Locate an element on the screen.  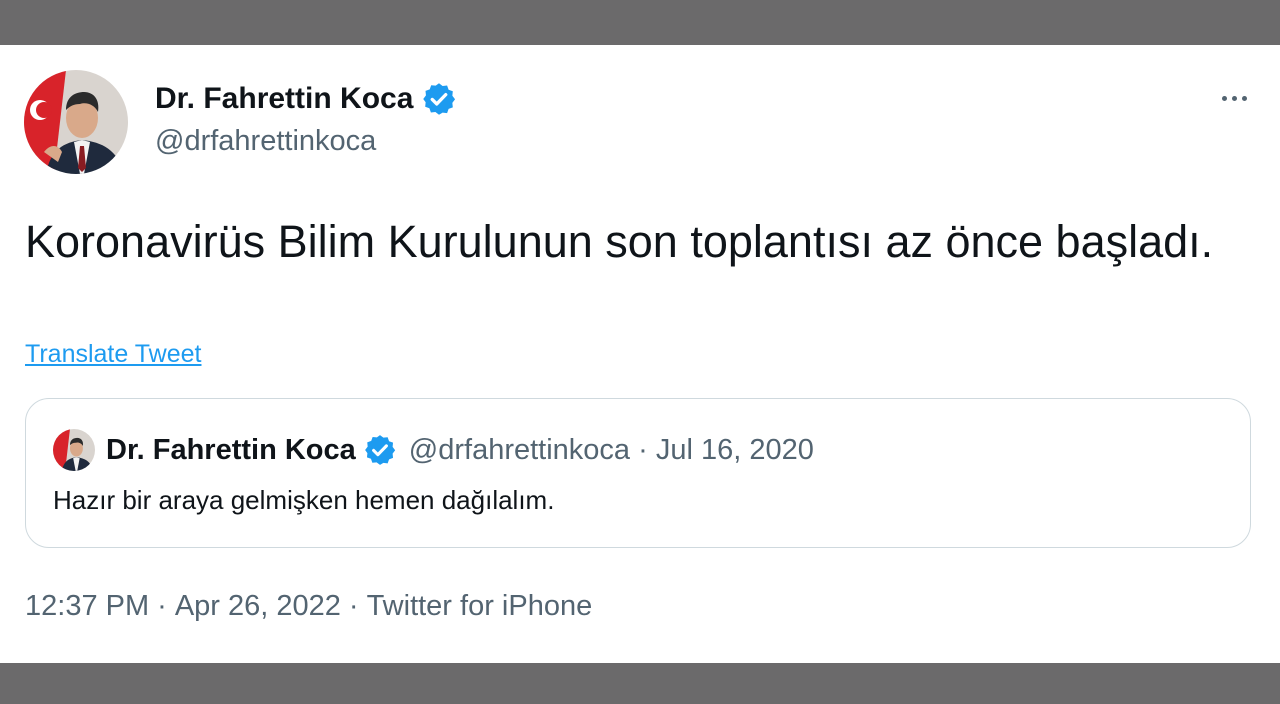
more-options-icon is located at coordinates (1234, 98).